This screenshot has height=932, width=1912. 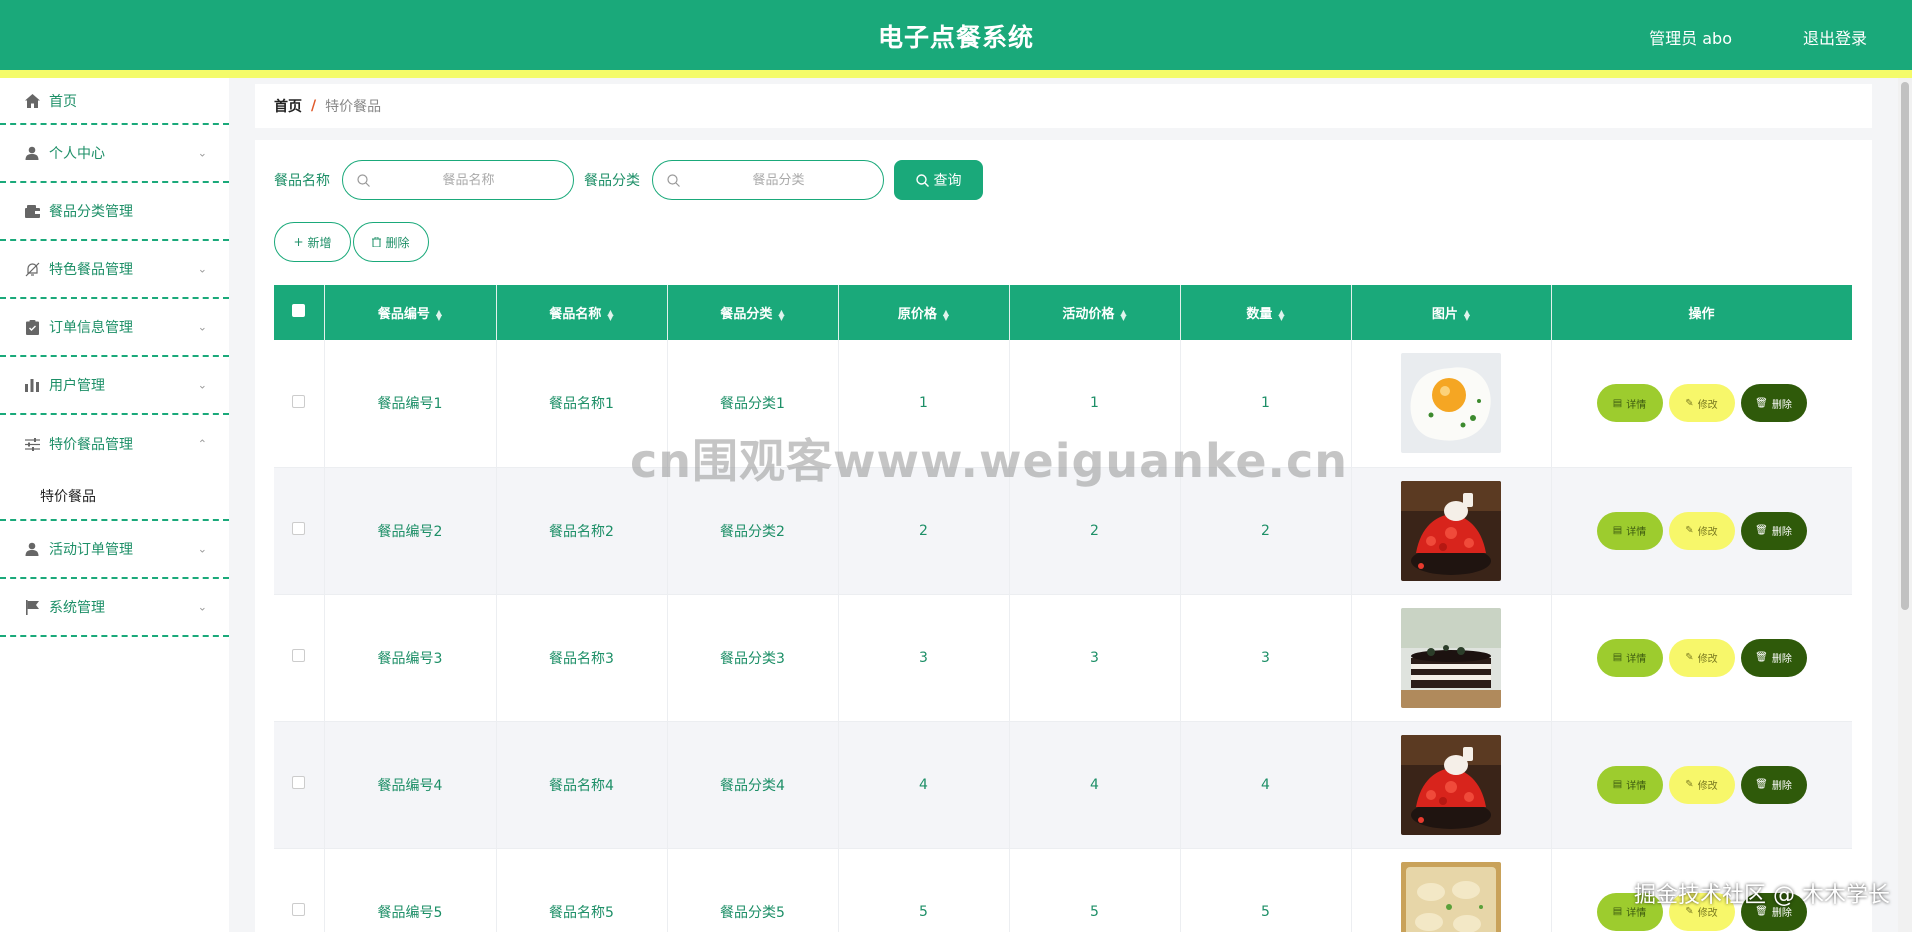 What do you see at coordinates (91, 550) in the screenshot?
I see `sidebar-item-label: 活动订单管理` at bounding box center [91, 550].